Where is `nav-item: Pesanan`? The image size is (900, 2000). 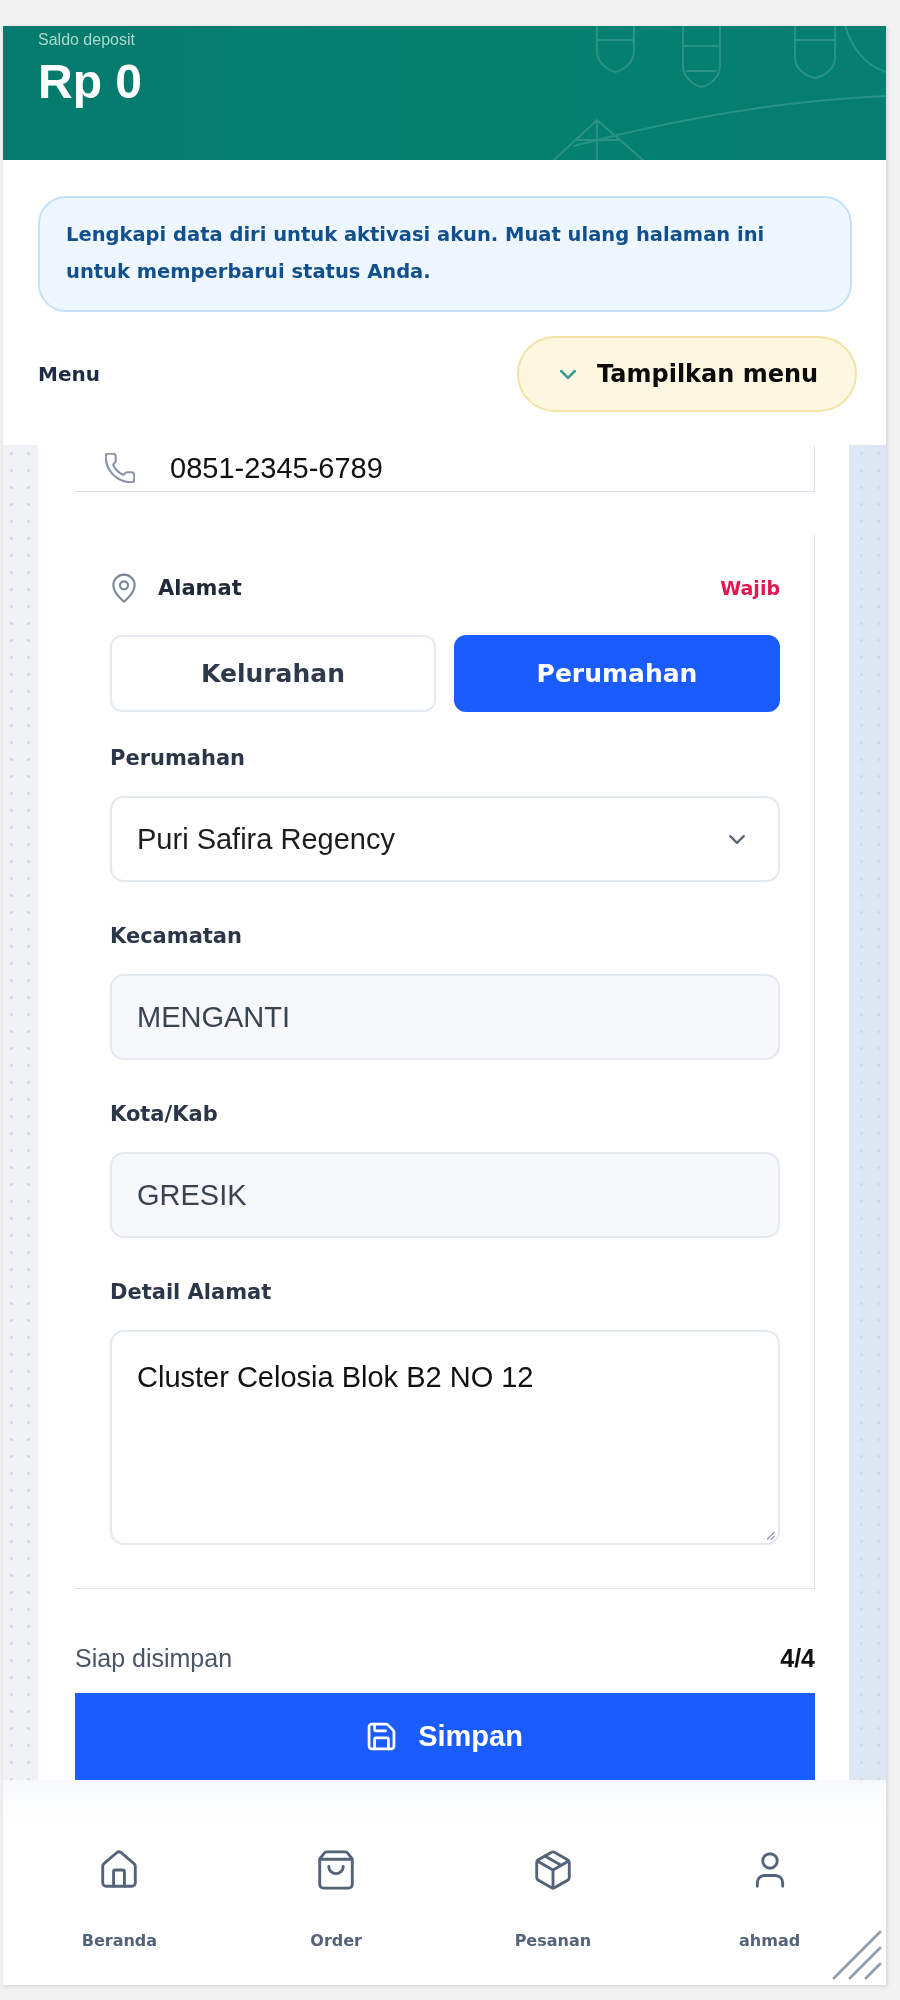
nav-item: Pesanan is located at coordinates (553, 1882).